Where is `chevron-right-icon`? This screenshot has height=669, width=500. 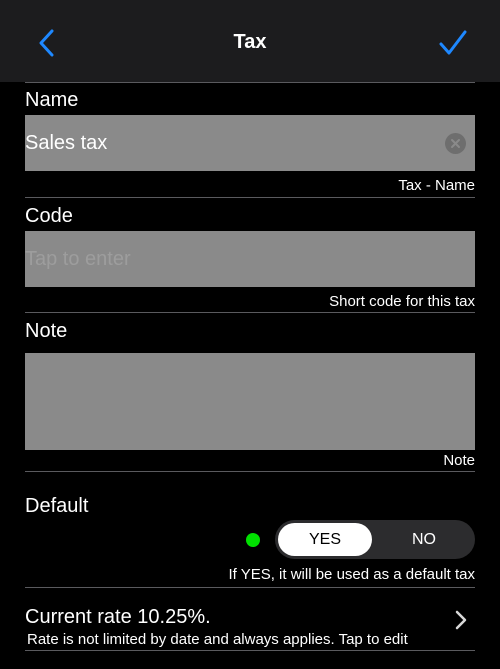
chevron-right-icon is located at coordinates (461, 620).